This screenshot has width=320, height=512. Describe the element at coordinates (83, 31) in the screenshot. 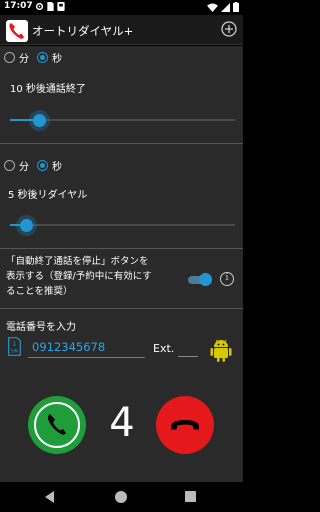

I see `app-title: オートリダイヤル+` at that location.